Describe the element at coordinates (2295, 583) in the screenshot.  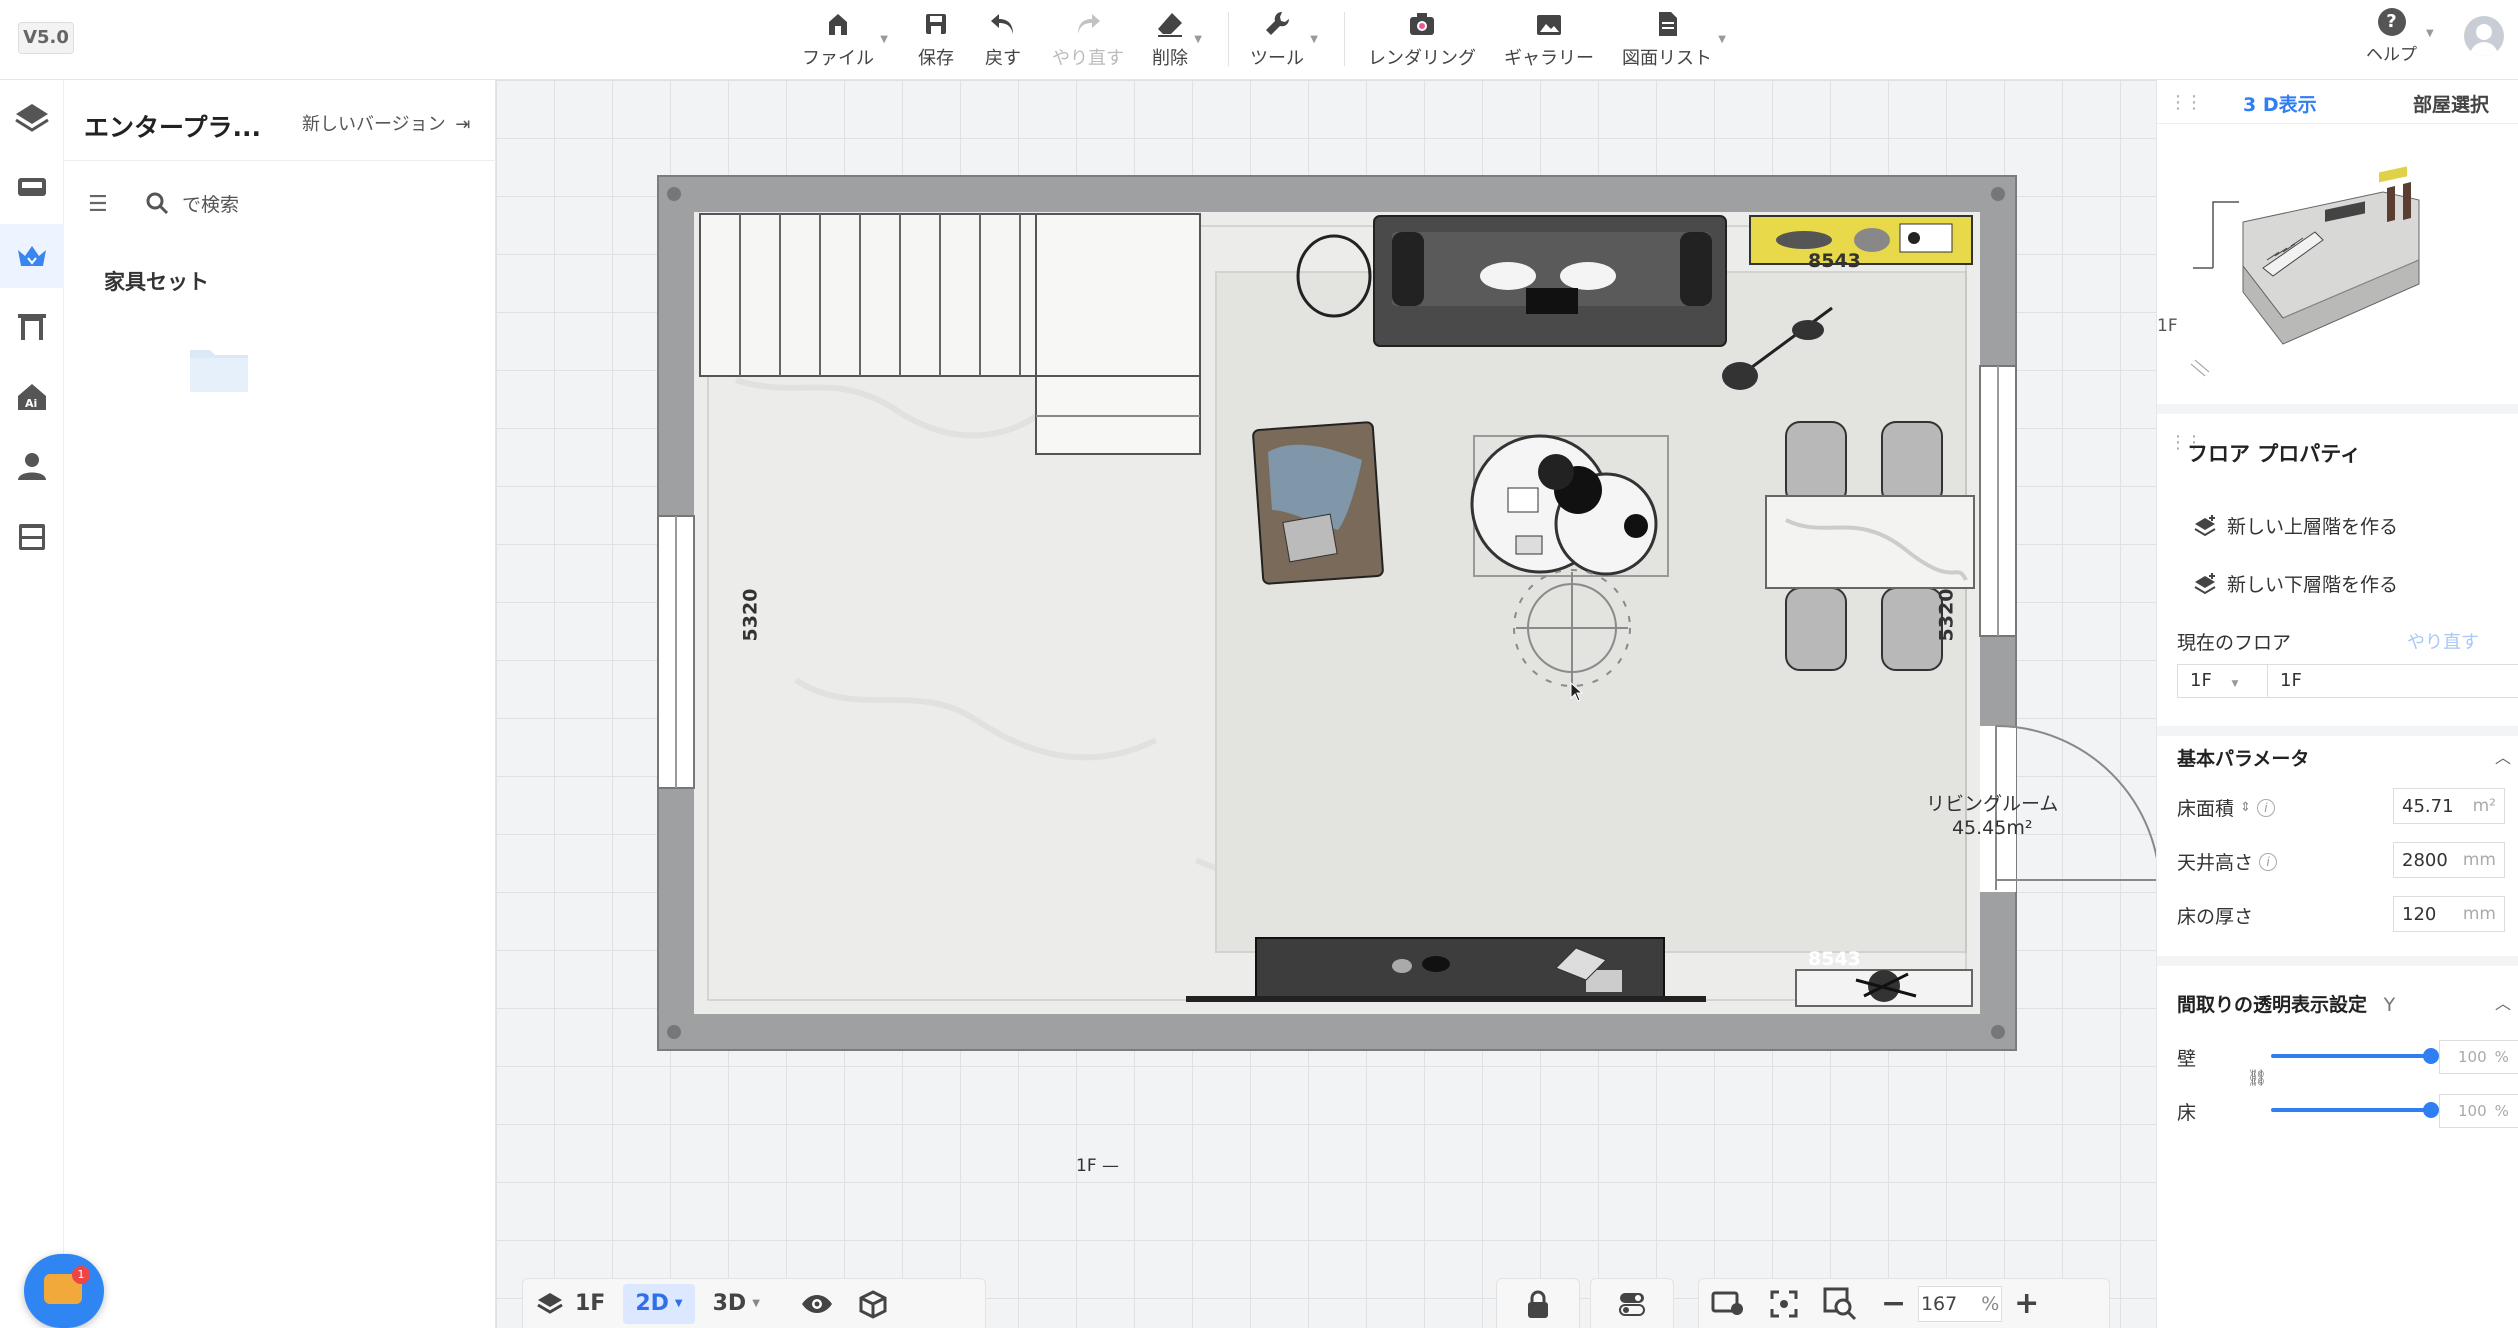
I see `new-lower-floor-button: 新しい下層階を作る` at that location.